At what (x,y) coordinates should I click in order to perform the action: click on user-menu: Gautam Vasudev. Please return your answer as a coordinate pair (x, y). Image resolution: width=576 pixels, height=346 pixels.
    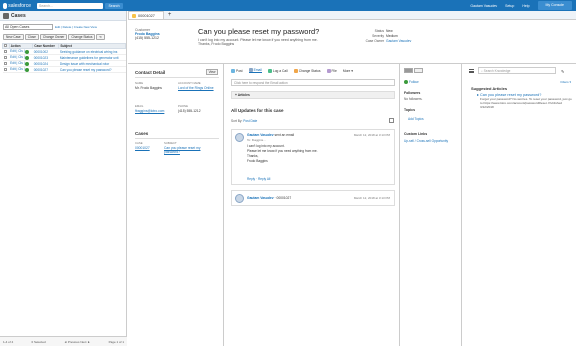
    Looking at the image, I should click on (483, 6).